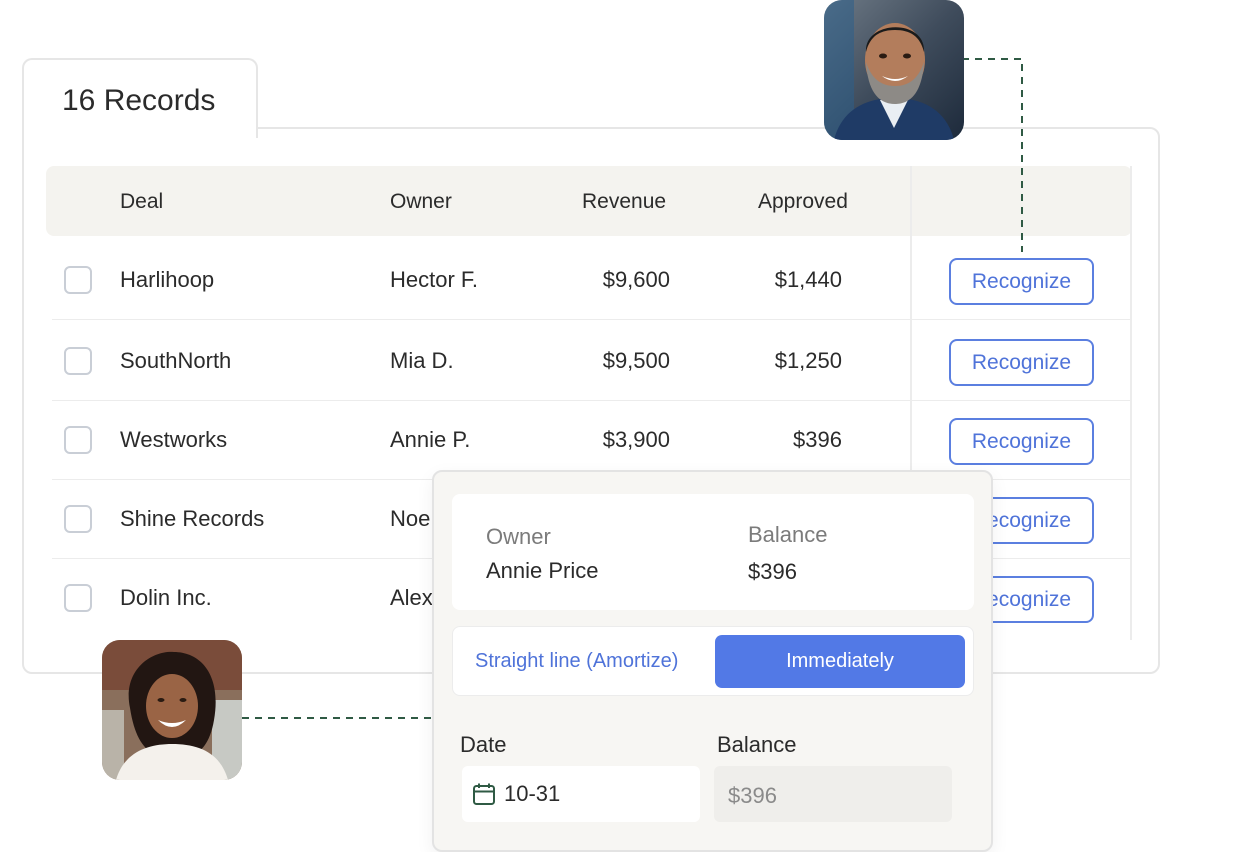 The width and height of the screenshot is (1240, 852). I want to click on approved-cell: $1,440, so click(808, 279).